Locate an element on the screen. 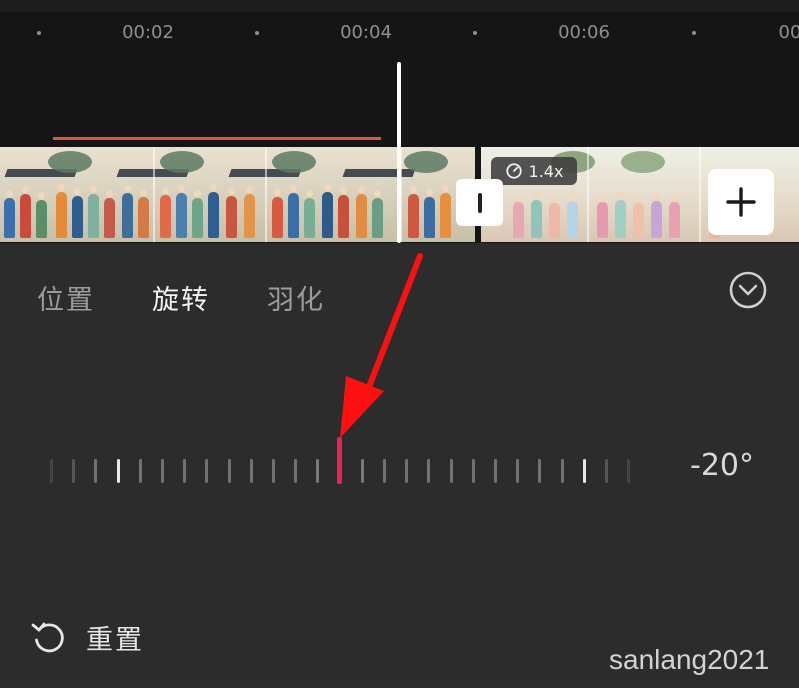 This screenshot has height=688, width=799. watermark: sanlang2021 is located at coordinates (689, 659).